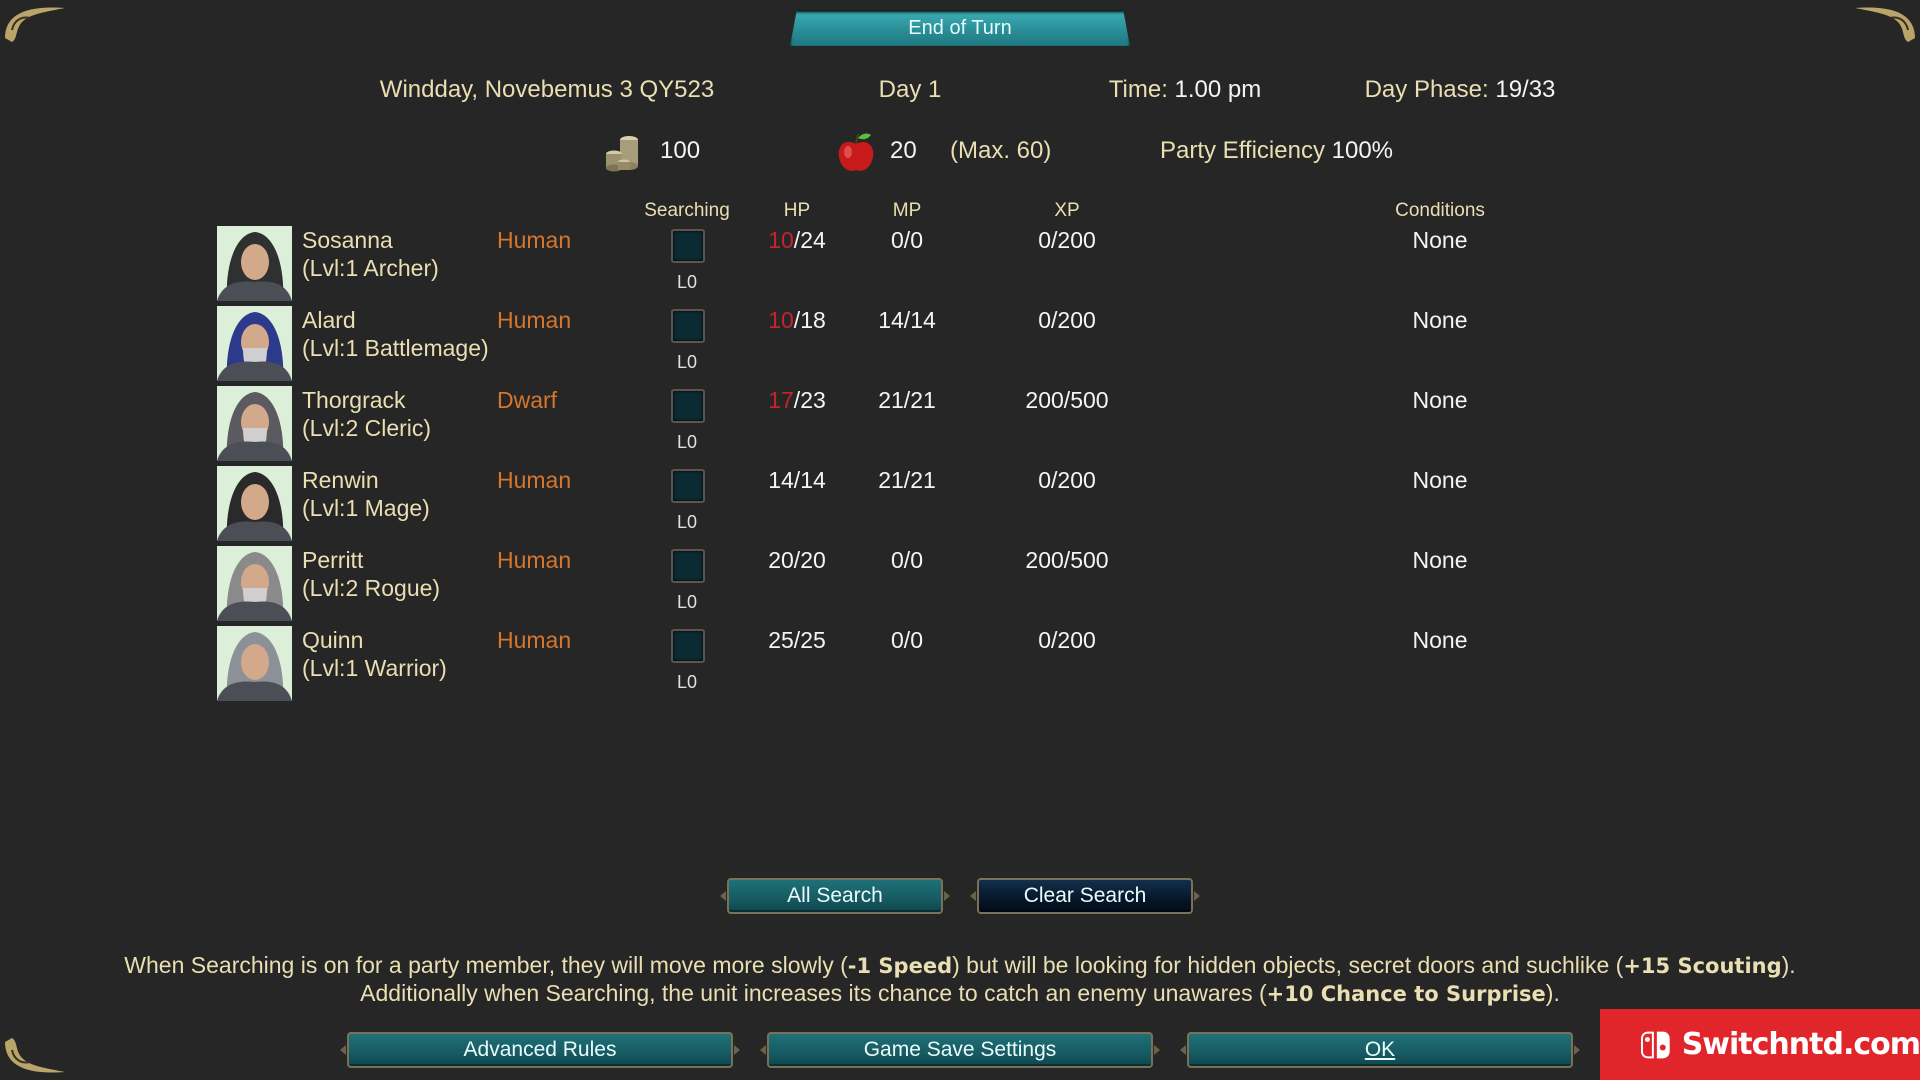  What do you see at coordinates (371, 588) in the screenshot?
I see `member-class: (Lvl:2 Rogue)` at bounding box center [371, 588].